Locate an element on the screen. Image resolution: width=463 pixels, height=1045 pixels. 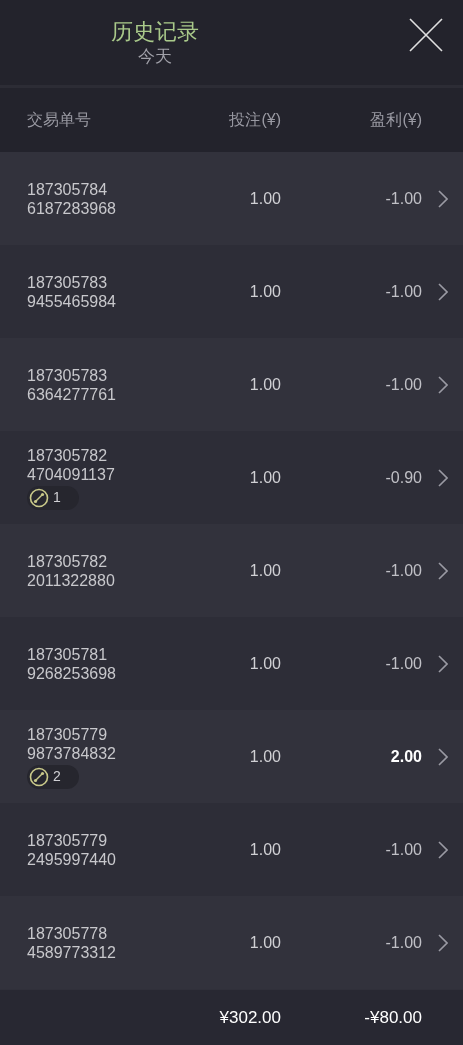
record-row: 187305779 2495997440 1.00 -1.00 is located at coordinates (231, 849).